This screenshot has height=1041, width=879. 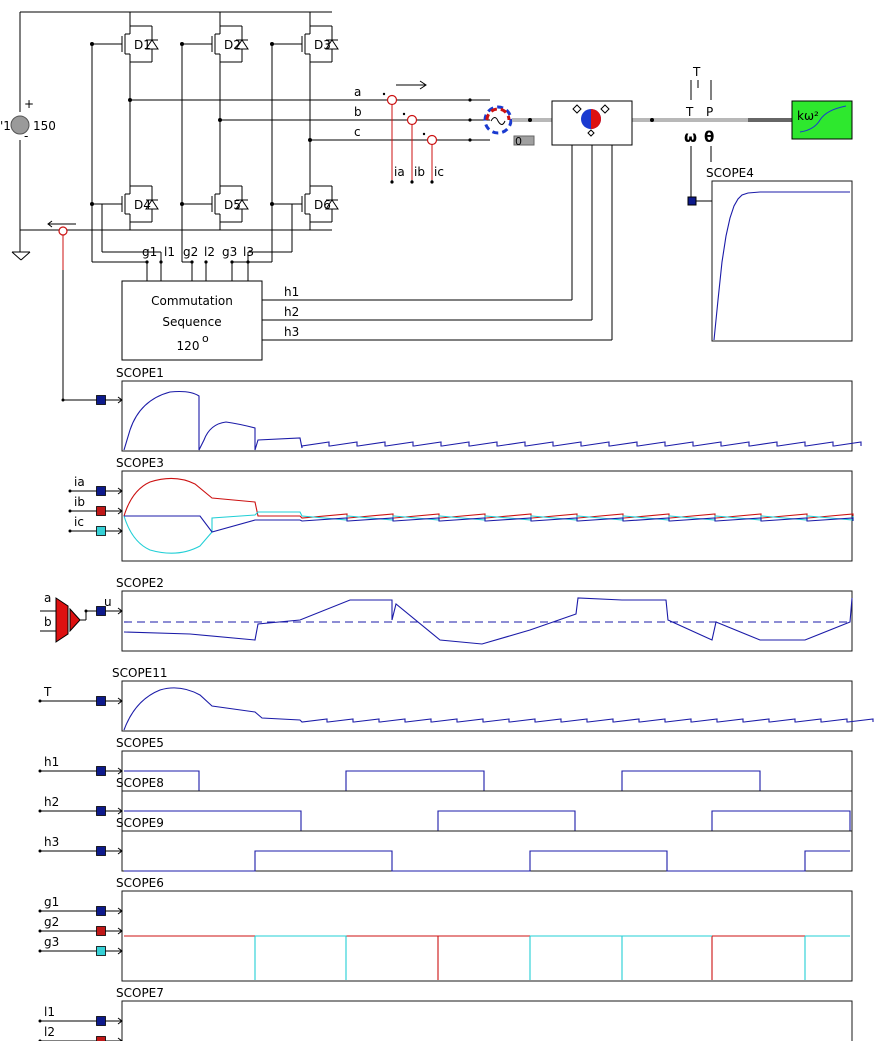 I want to click on scope-input-label: h3, so click(x=51, y=842).